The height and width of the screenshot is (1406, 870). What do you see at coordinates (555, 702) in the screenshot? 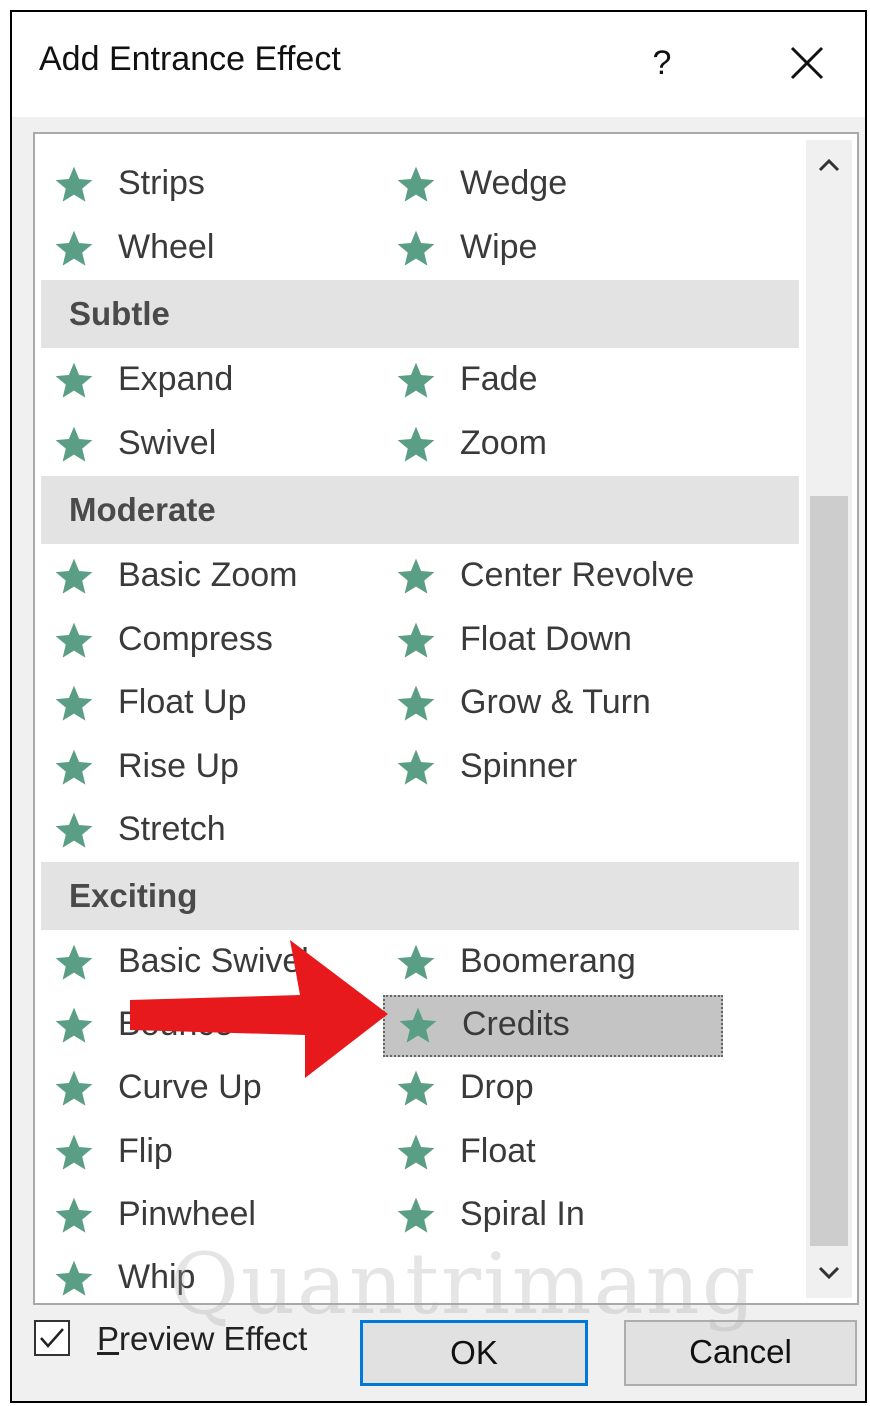
I see `effect-label: Grow & Turn` at bounding box center [555, 702].